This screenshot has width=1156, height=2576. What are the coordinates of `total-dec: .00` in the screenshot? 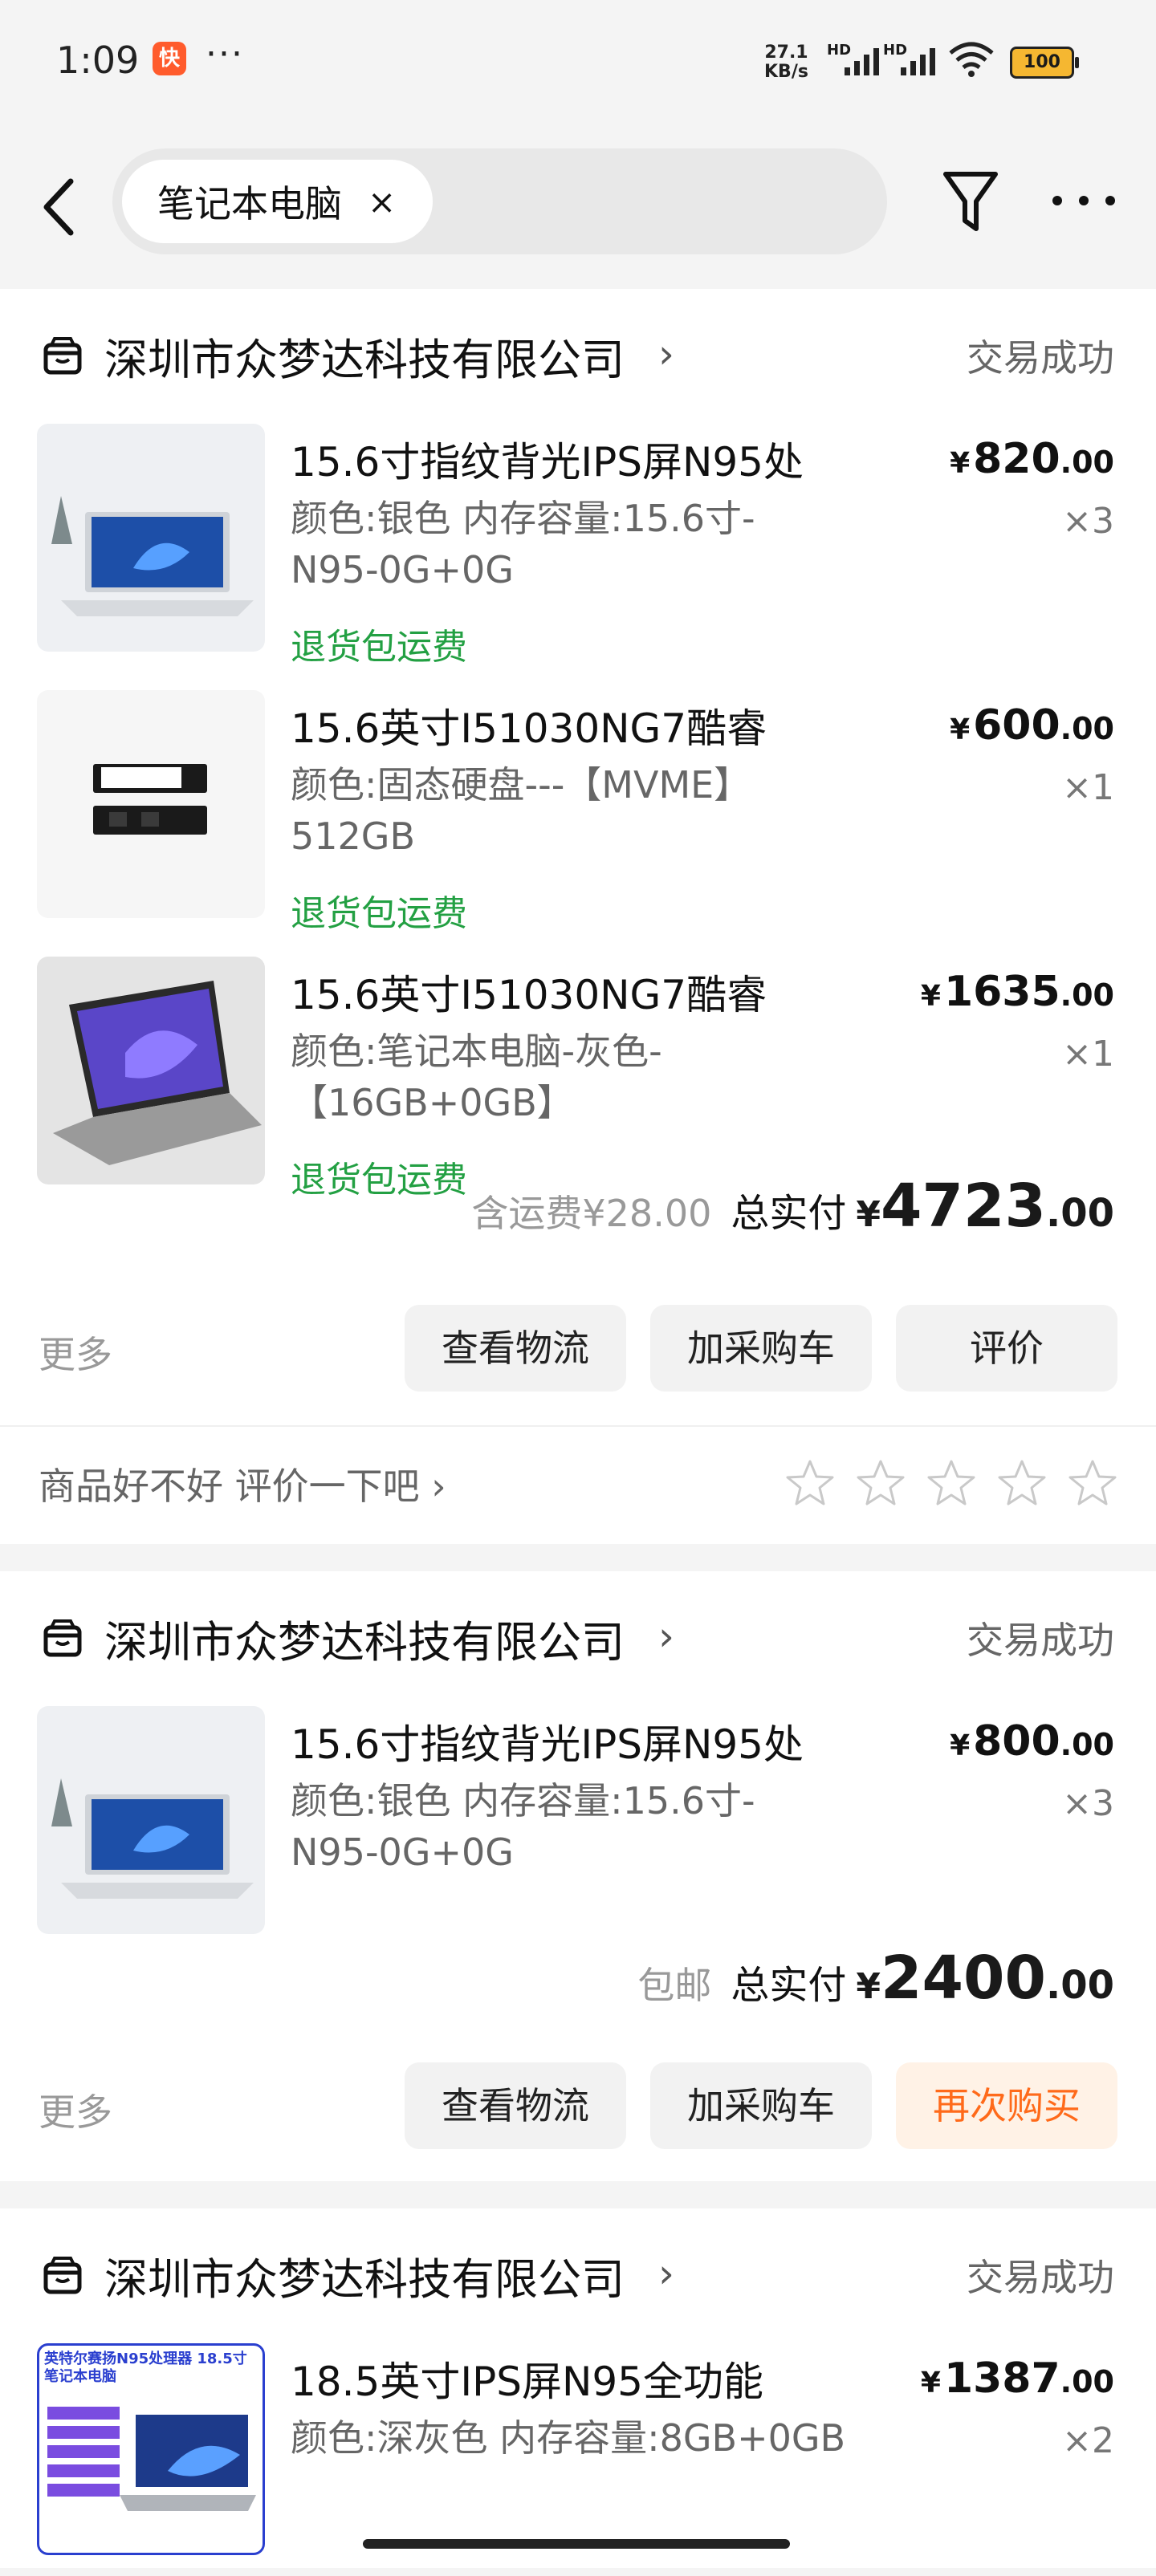 It's located at (1079, 1213).